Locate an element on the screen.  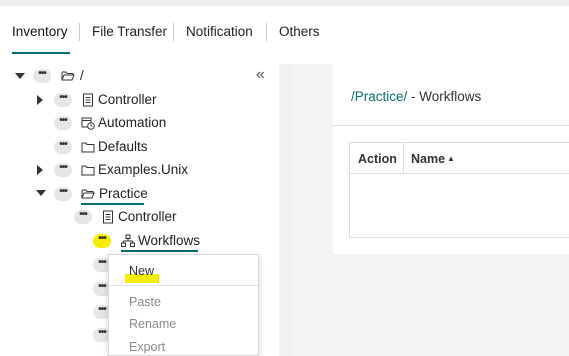
tree-node-root: / is located at coordinates (82, 75).